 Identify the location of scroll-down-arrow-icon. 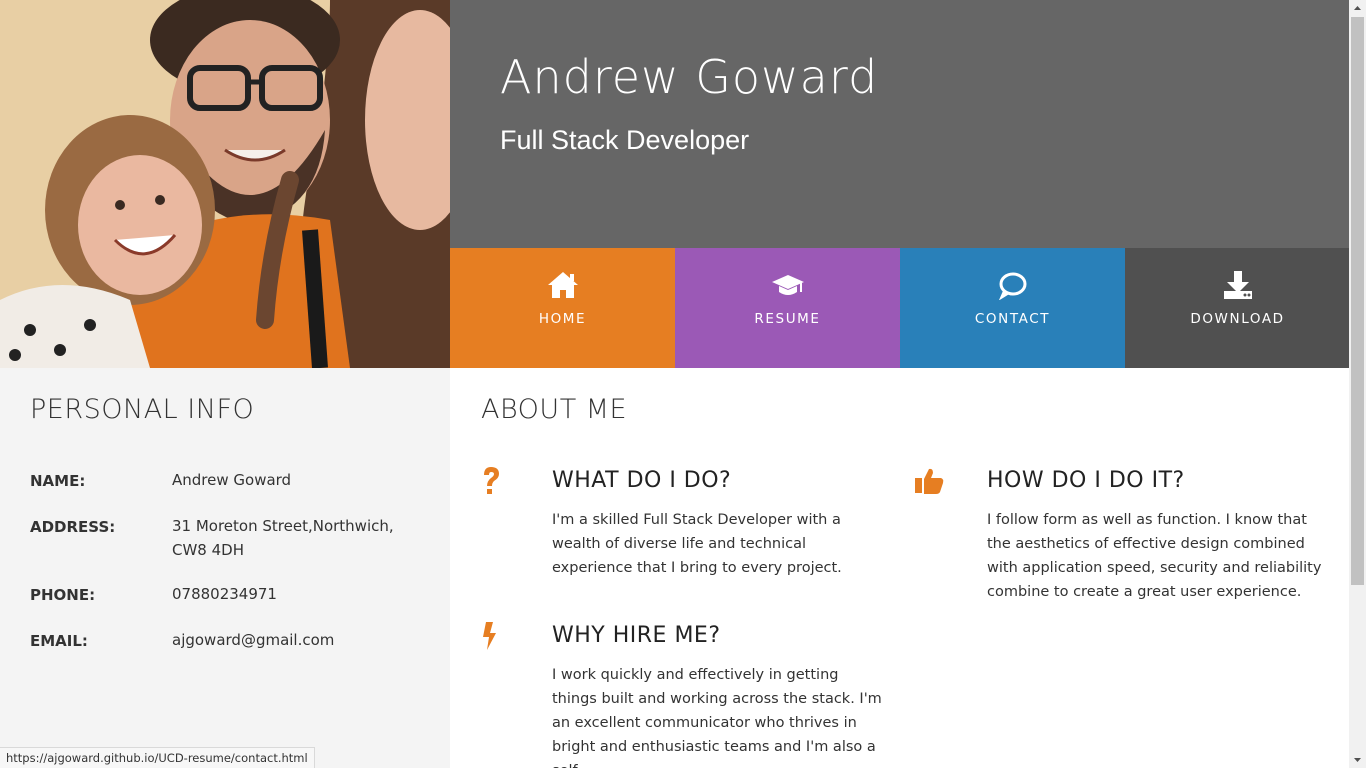
(1357, 759).